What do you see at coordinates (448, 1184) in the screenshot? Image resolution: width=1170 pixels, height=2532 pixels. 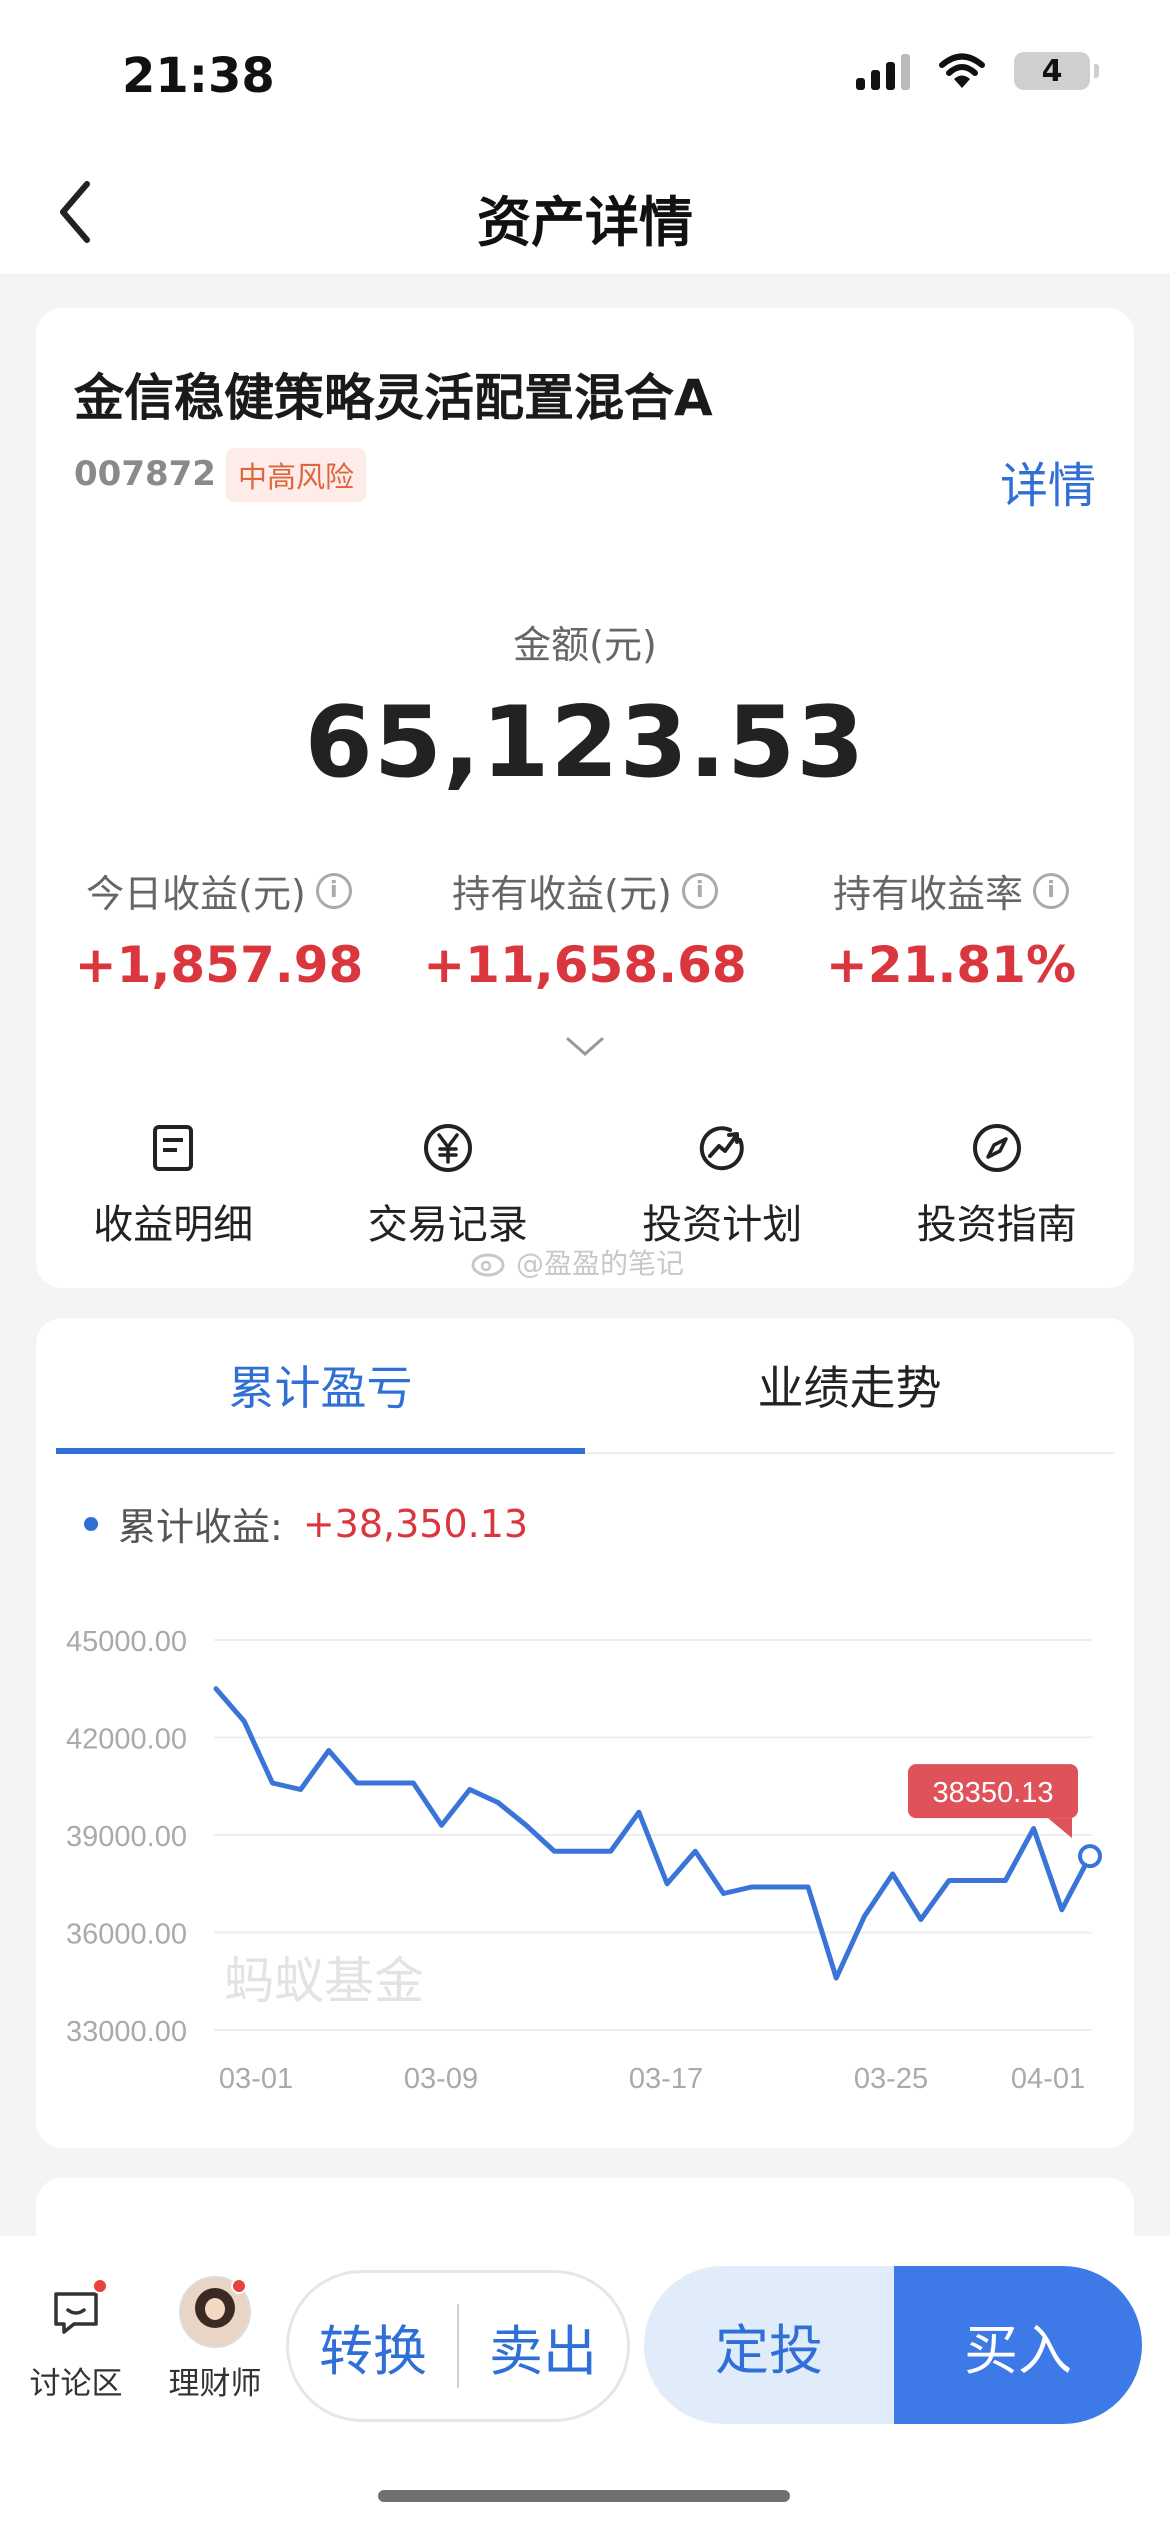 I see `action-trade-records: 交易记录` at bounding box center [448, 1184].